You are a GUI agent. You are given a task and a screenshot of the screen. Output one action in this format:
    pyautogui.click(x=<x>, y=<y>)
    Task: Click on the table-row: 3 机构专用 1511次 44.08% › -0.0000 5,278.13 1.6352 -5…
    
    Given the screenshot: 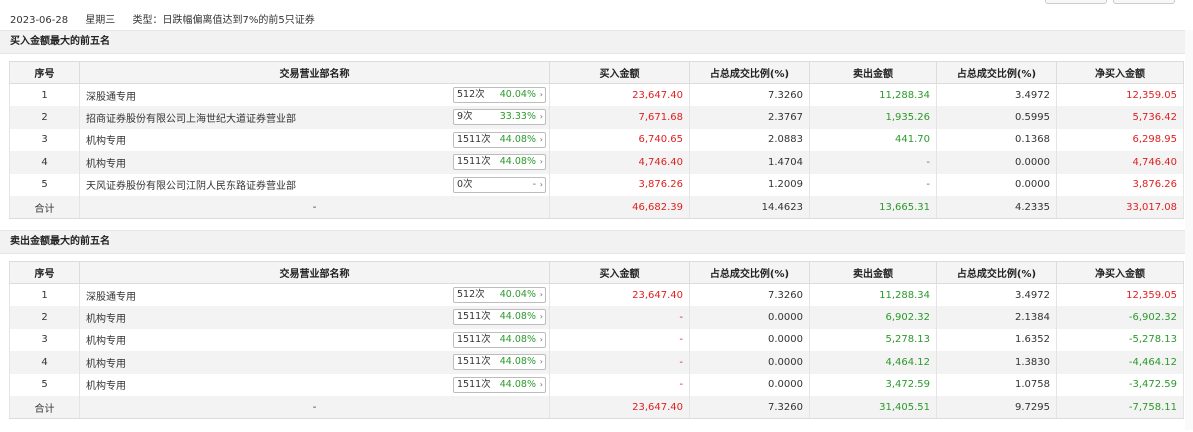 What is the action you would take?
    pyautogui.click(x=596, y=339)
    